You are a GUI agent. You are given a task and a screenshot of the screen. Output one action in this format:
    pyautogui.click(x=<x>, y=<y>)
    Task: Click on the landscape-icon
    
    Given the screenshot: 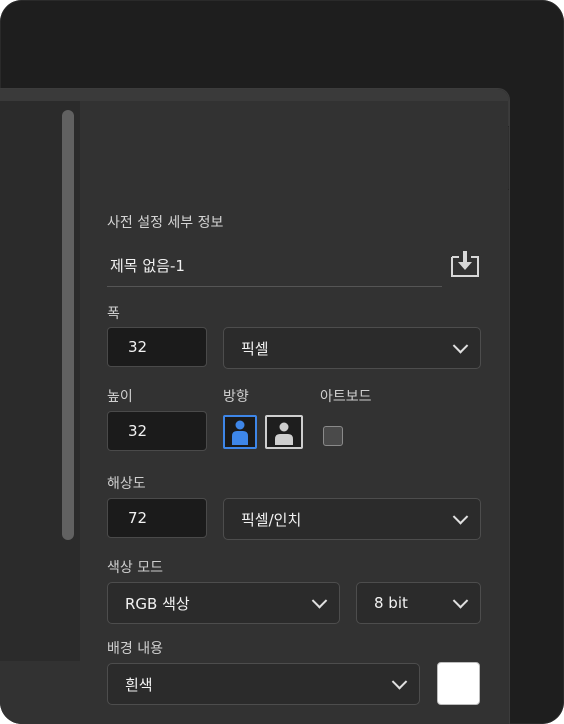 What is the action you would take?
    pyautogui.click(x=284, y=433)
    